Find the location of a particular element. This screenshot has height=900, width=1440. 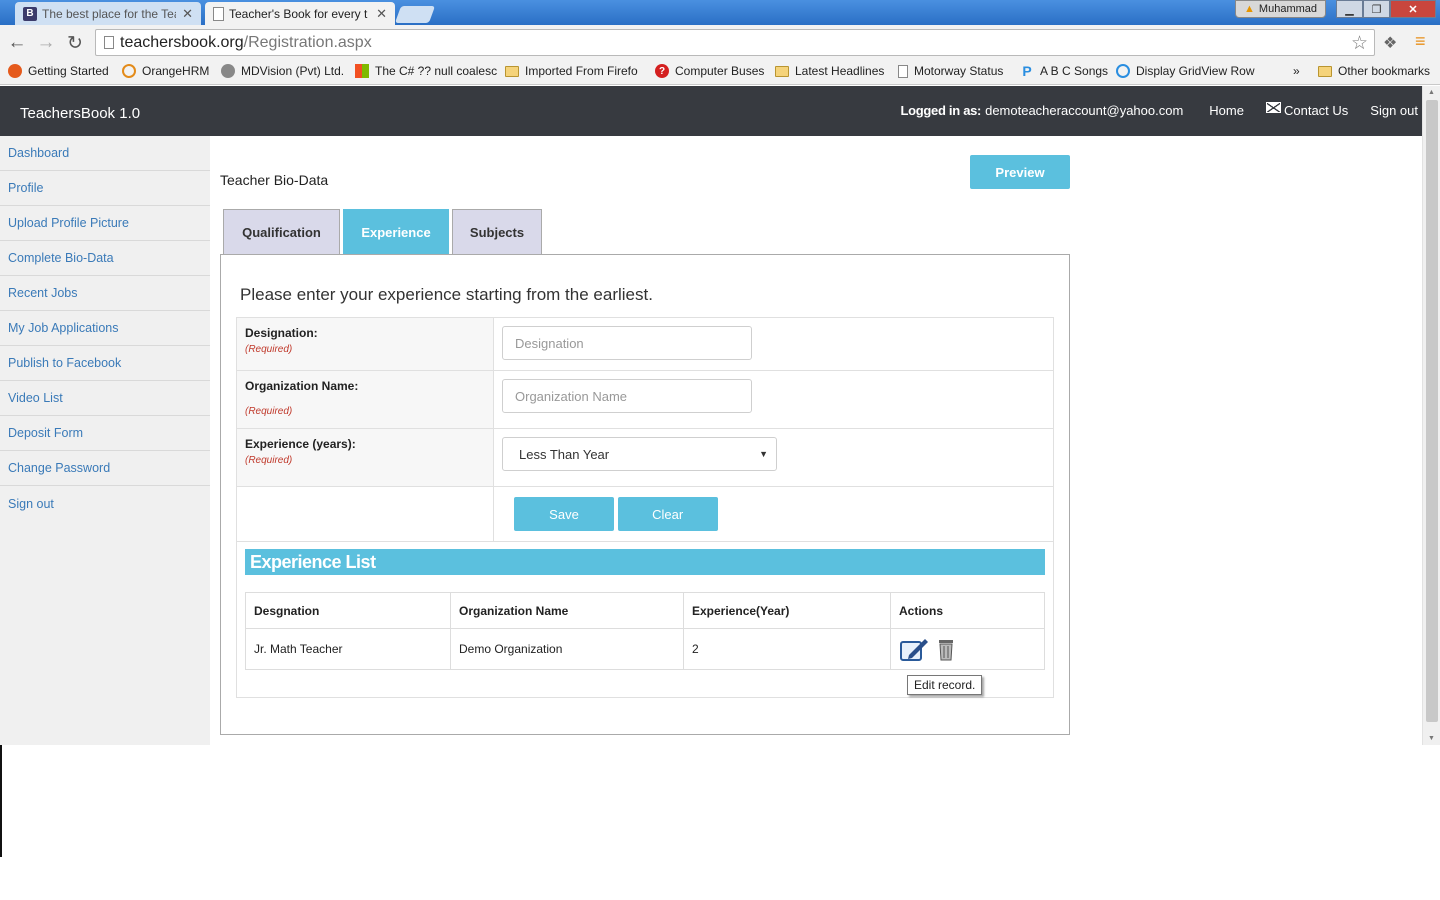

nav-contact-link: Contact Us is located at coordinates (1307, 110).